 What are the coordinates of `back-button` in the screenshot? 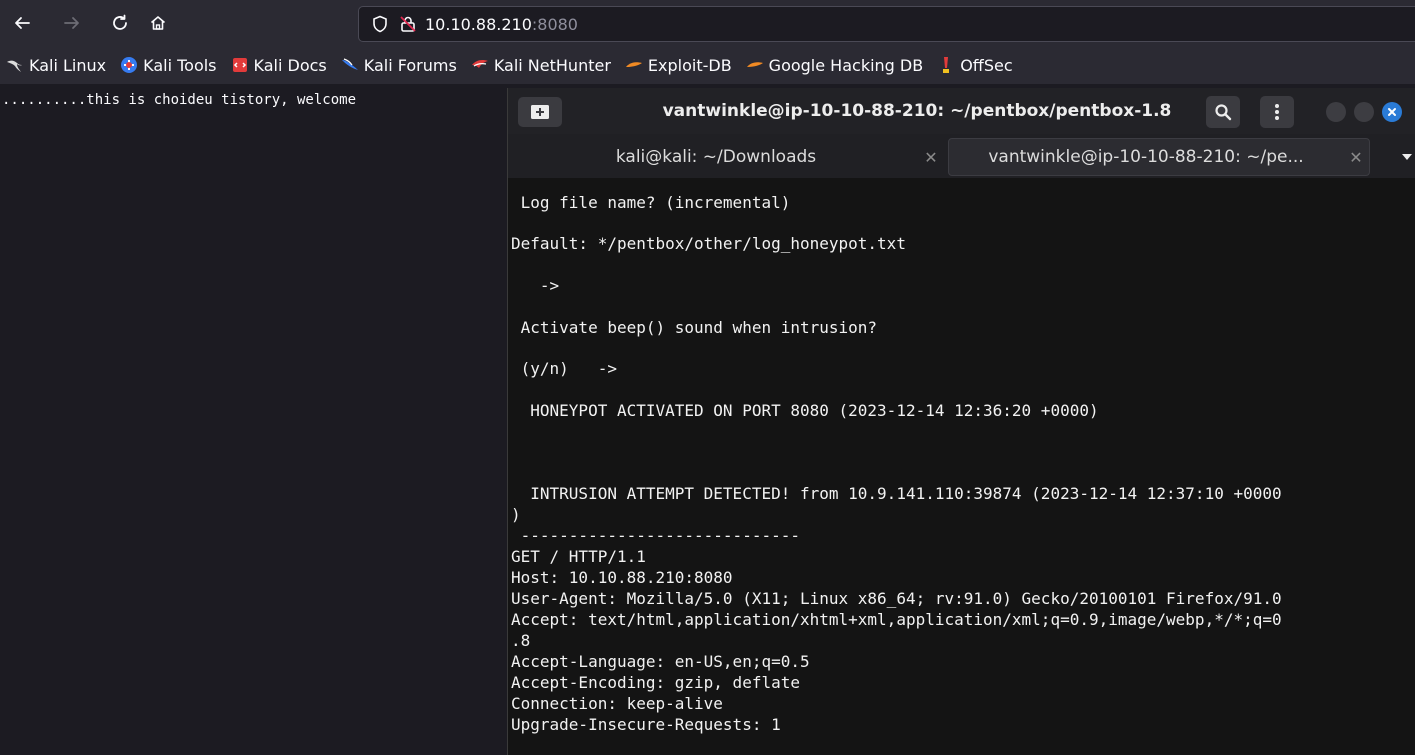 It's located at (22, 23).